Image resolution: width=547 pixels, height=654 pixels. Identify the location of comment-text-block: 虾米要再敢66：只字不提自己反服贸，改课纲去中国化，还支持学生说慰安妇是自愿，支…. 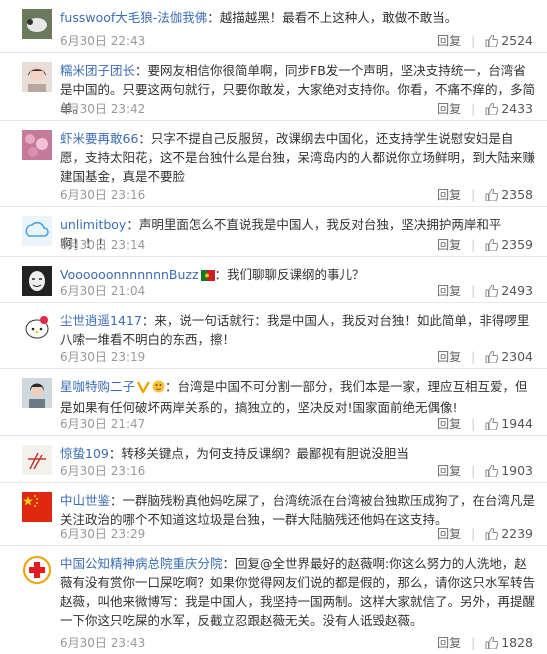
(298, 157).